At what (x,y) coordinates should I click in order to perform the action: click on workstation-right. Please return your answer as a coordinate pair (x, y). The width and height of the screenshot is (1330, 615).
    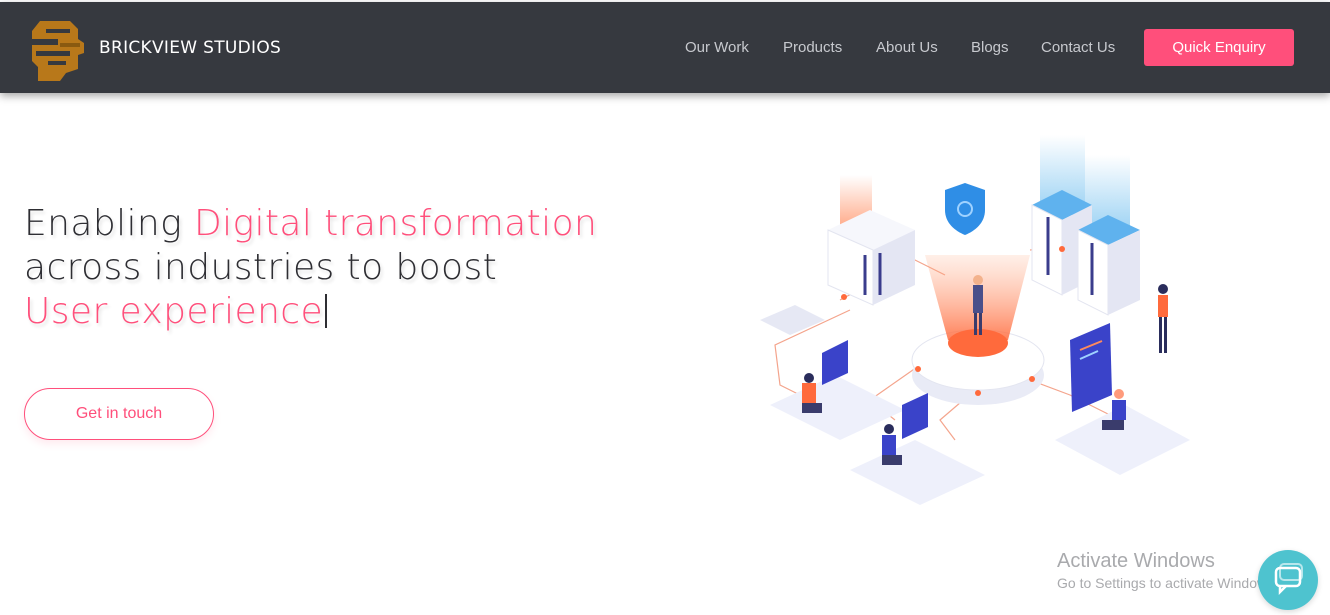
    Looking at the image, I should click on (1098, 376).